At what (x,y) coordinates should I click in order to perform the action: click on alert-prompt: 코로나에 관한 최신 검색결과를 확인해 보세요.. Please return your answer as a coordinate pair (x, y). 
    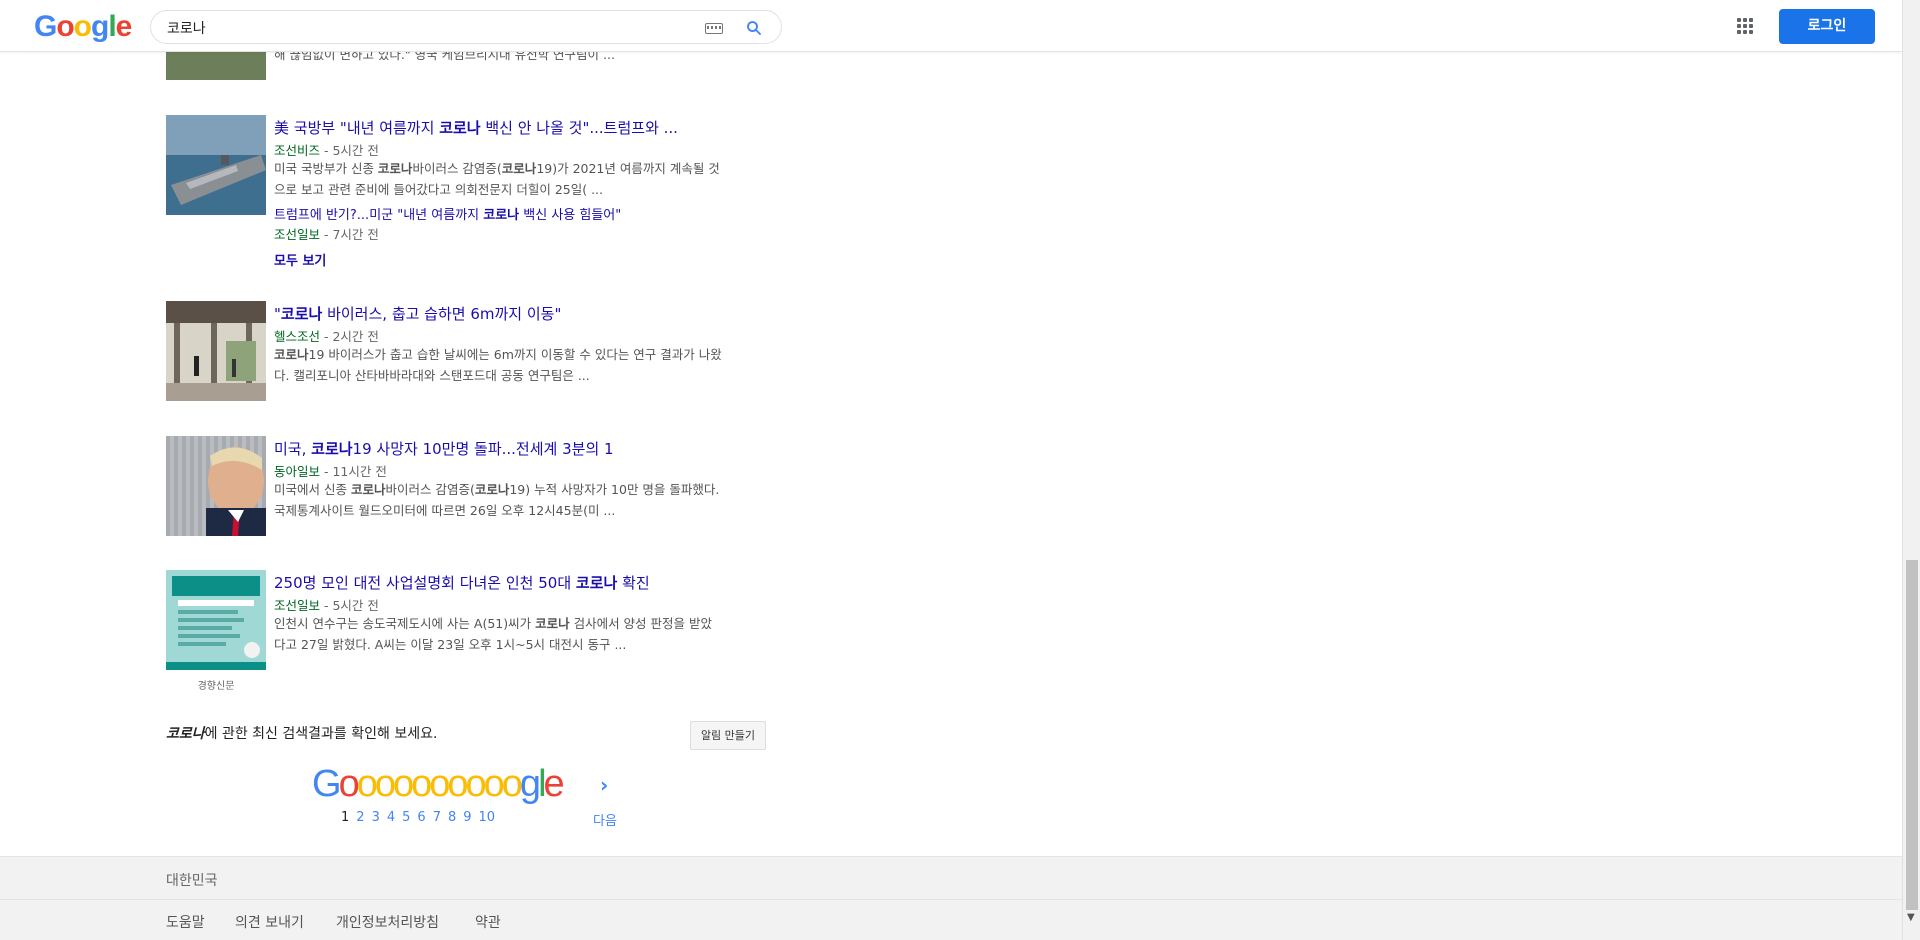
    Looking at the image, I should click on (302, 734).